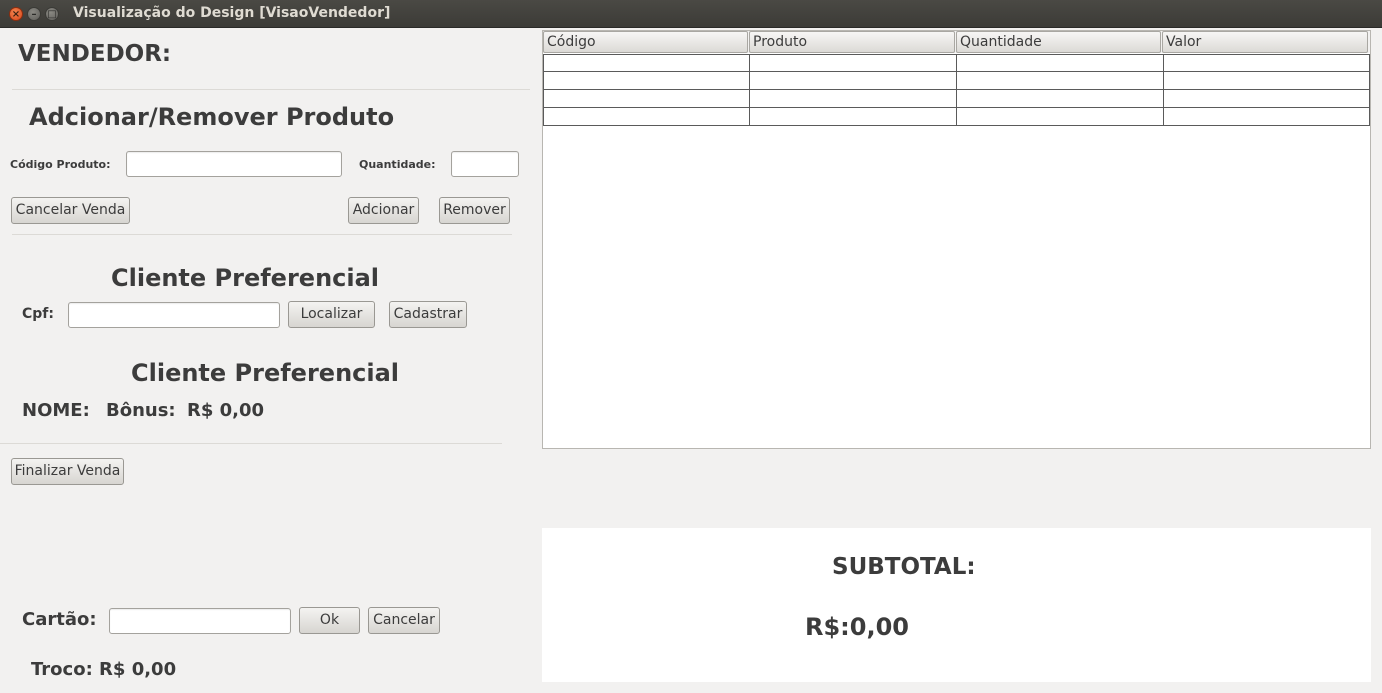  I want to click on cliente-section-title: Cliente Preferencial, so click(245, 278).